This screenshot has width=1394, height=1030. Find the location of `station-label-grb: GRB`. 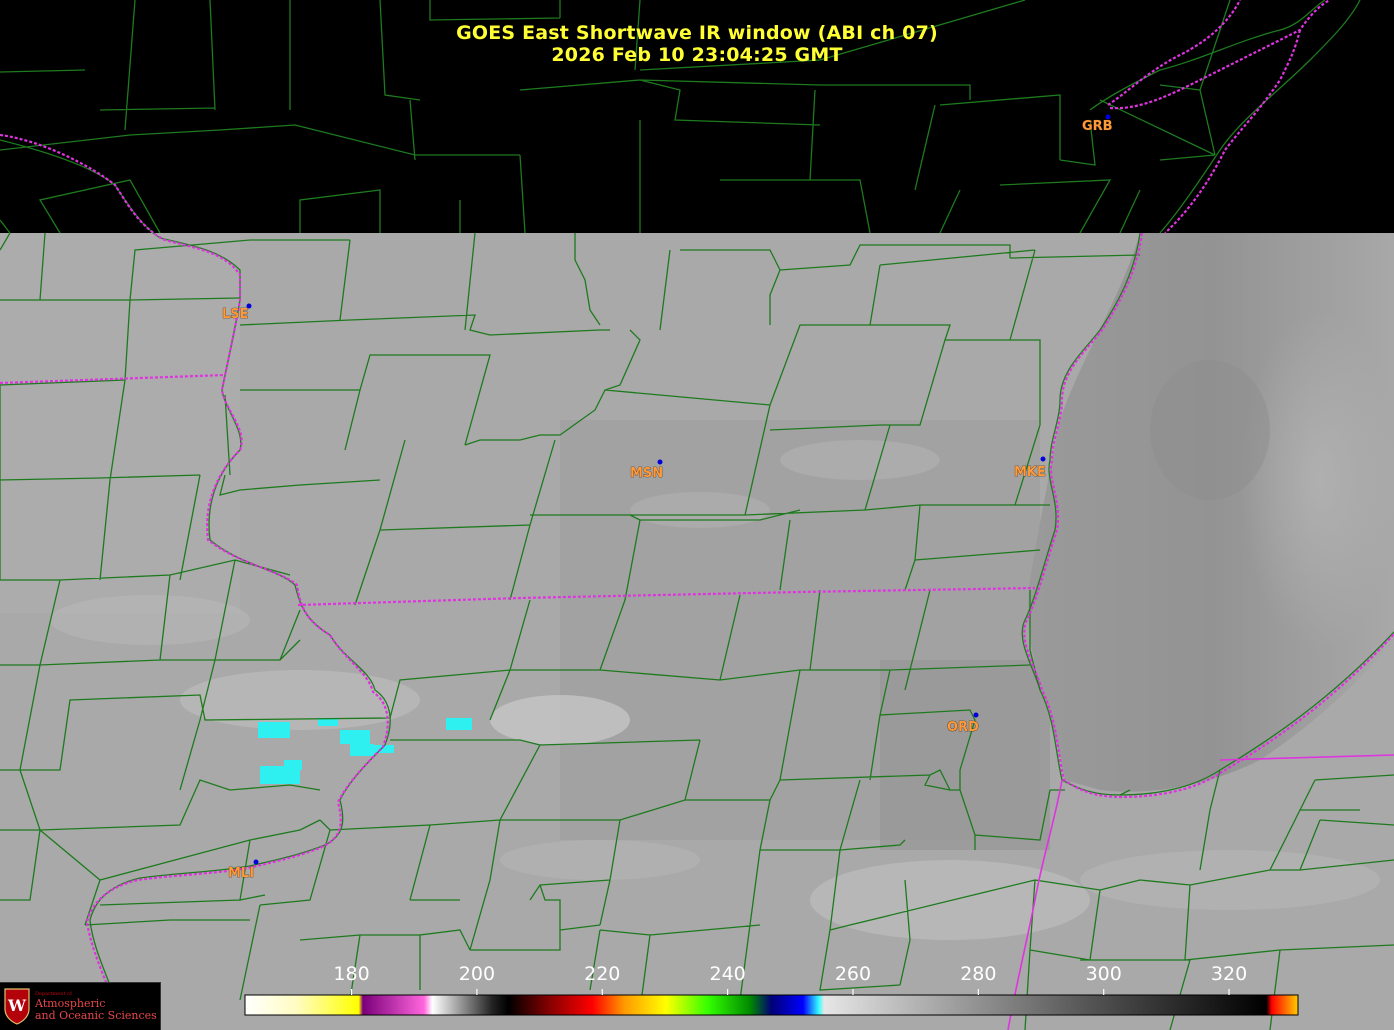

station-label-grb: GRB is located at coordinates (1097, 126).